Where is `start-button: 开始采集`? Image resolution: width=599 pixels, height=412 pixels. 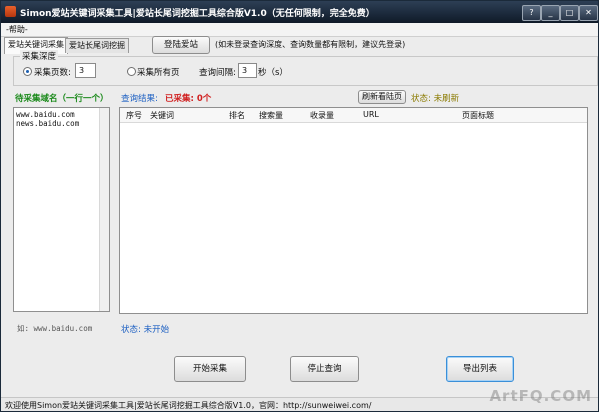
start-button: 开始采集 is located at coordinates (210, 369).